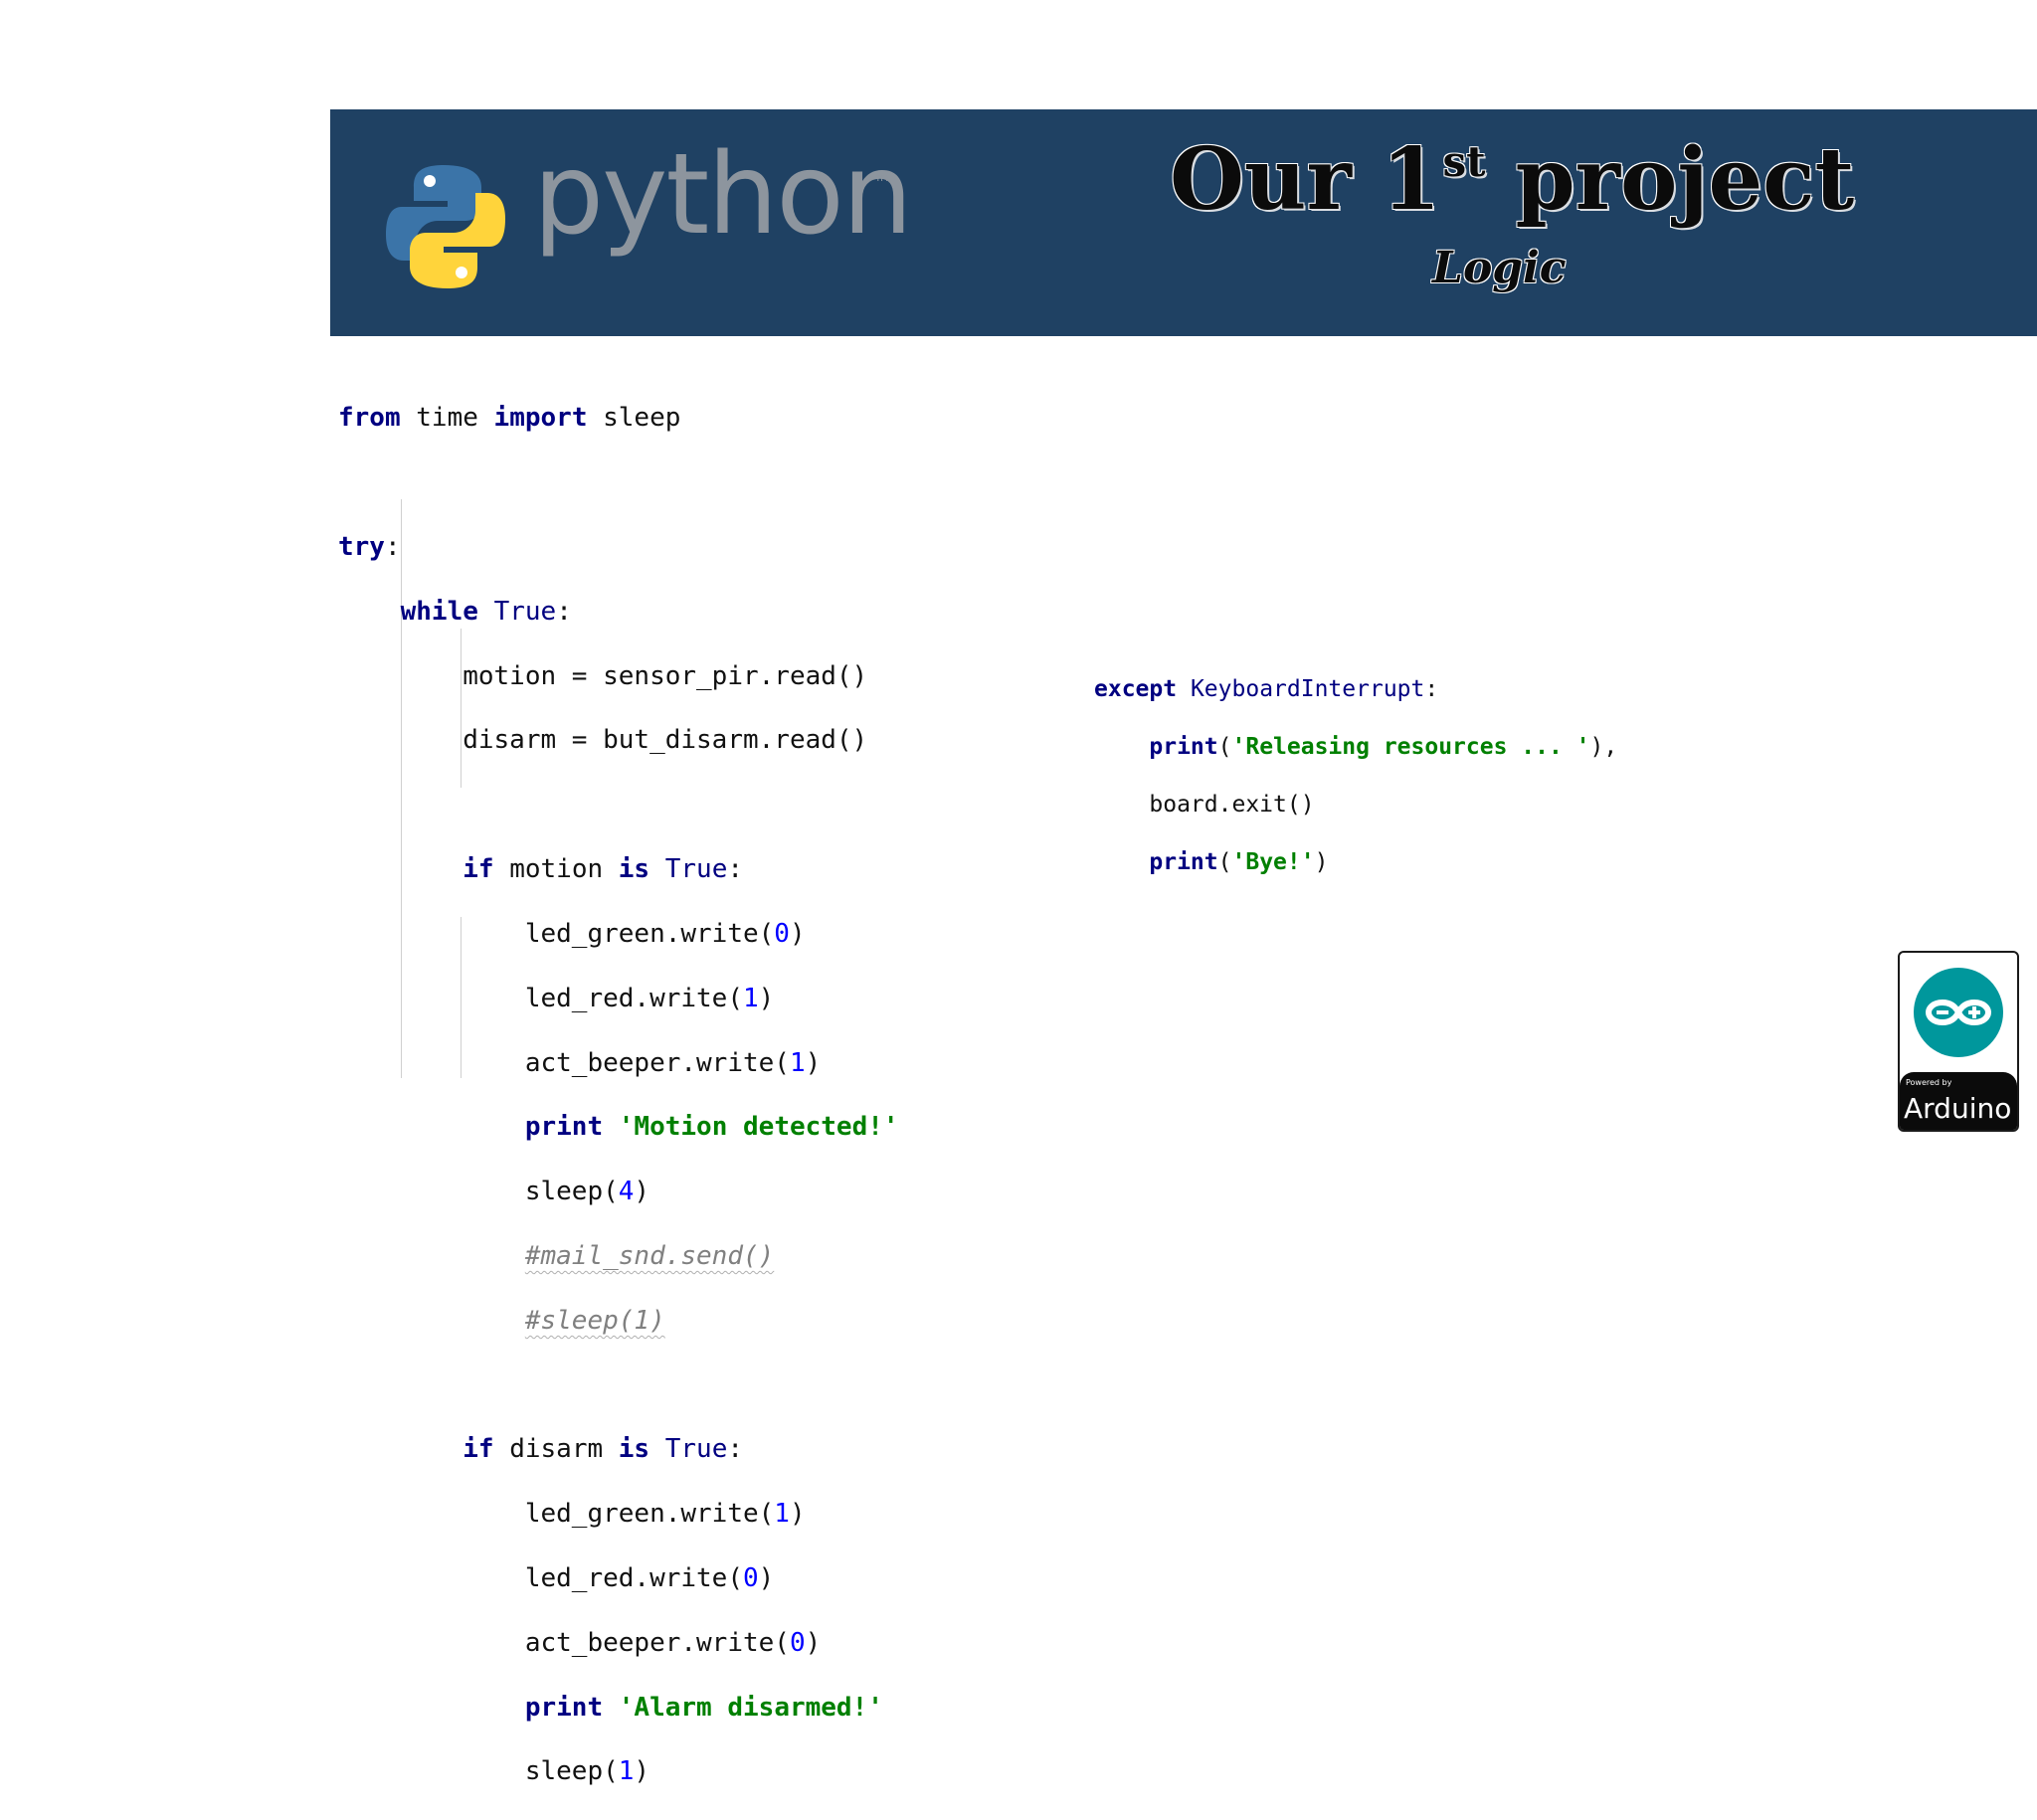 The width and height of the screenshot is (2037, 1820). I want to click on code-text: time, so click(447, 418).